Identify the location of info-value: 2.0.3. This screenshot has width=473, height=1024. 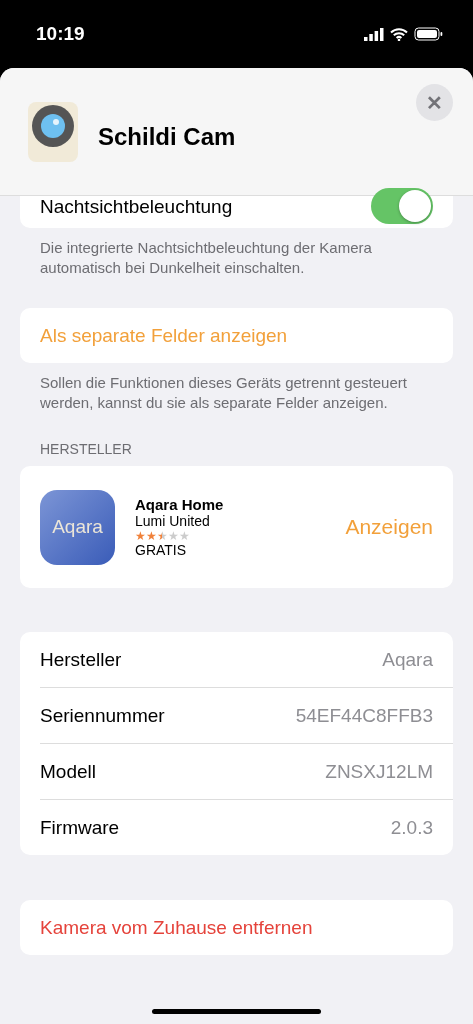
(411, 827).